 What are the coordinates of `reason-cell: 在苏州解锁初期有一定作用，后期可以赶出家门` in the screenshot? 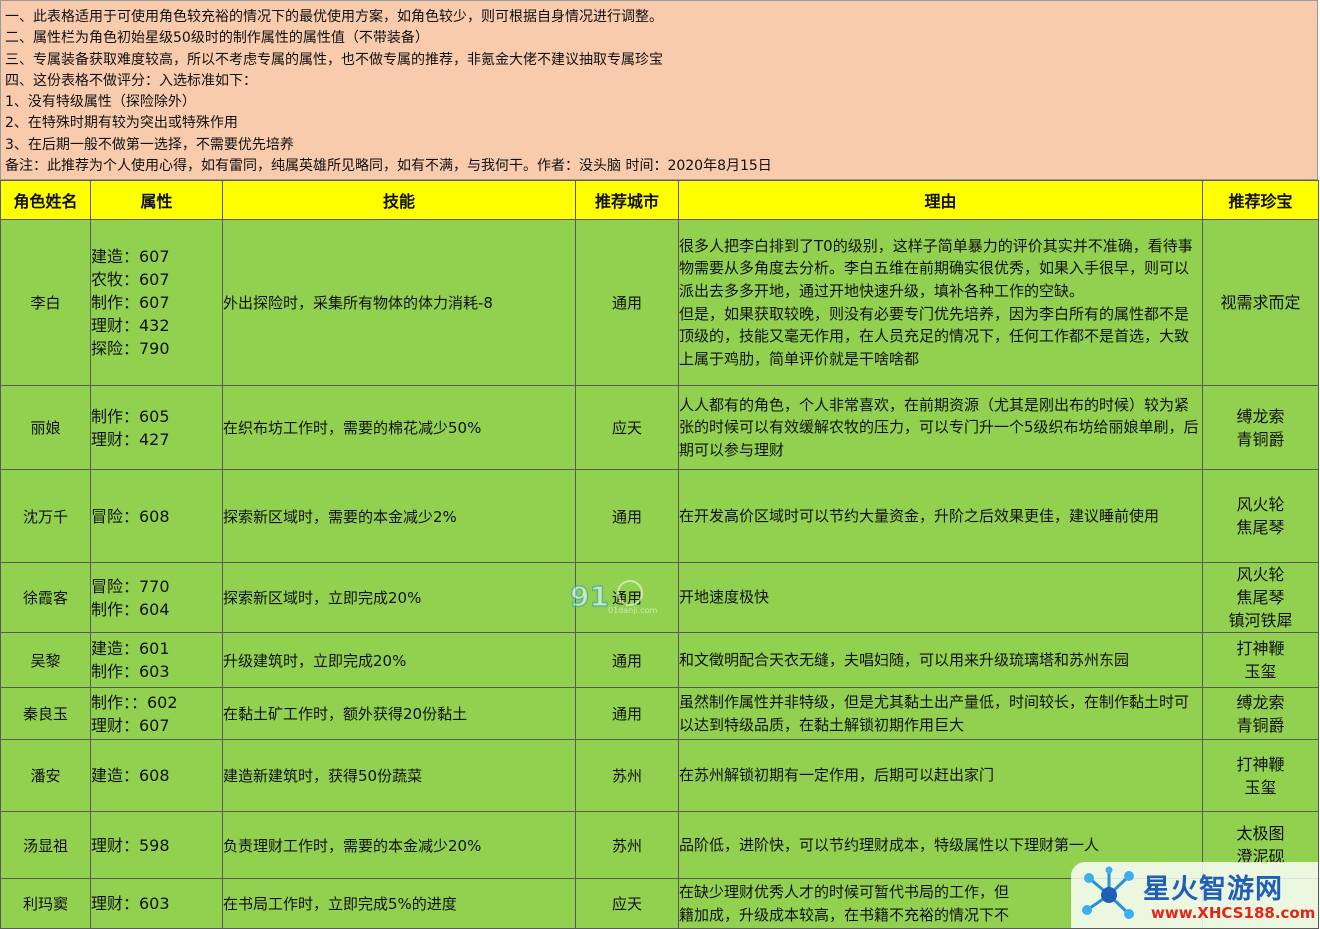 It's located at (940, 775).